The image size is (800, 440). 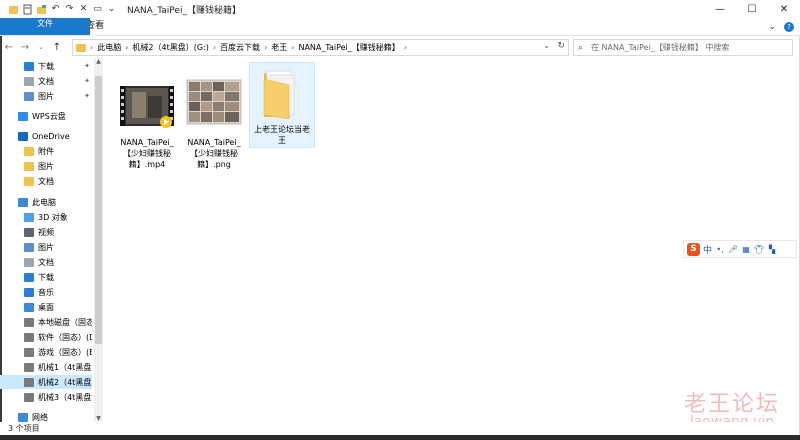 I want to click on close-button: ✕, so click(x=784, y=9).